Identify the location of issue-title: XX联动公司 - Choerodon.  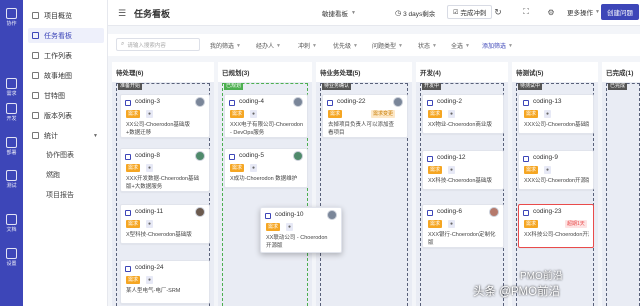
(297, 238).